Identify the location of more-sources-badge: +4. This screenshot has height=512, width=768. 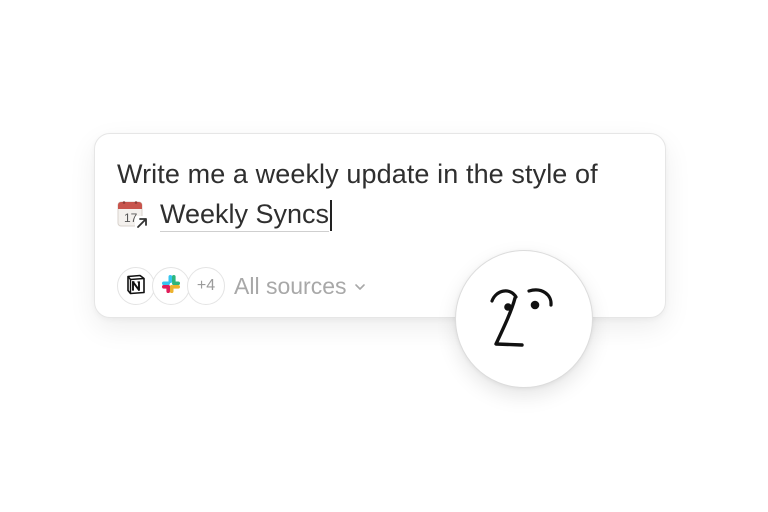
(206, 286).